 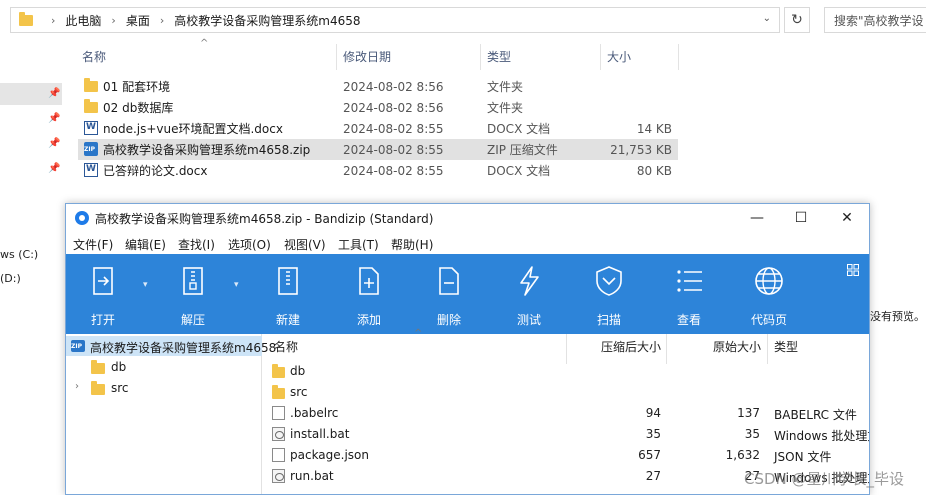 I want to click on menu-help: 帮助(H), so click(x=412, y=244).